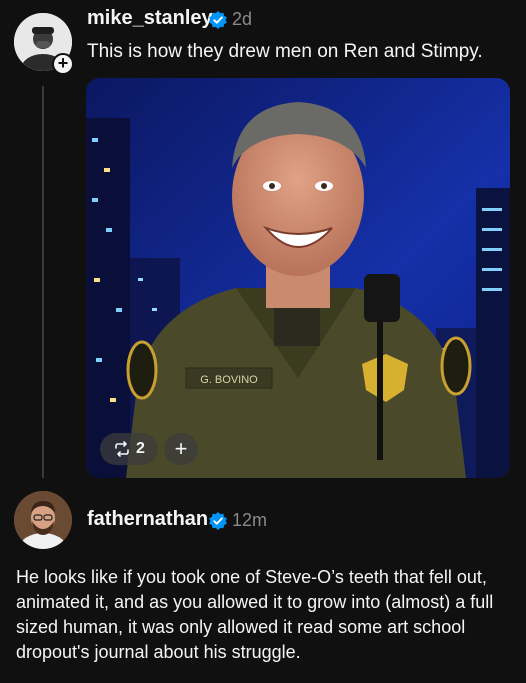  Describe the element at coordinates (147, 519) in the screenshot. I see `reply-username: fathernathan` at that location.